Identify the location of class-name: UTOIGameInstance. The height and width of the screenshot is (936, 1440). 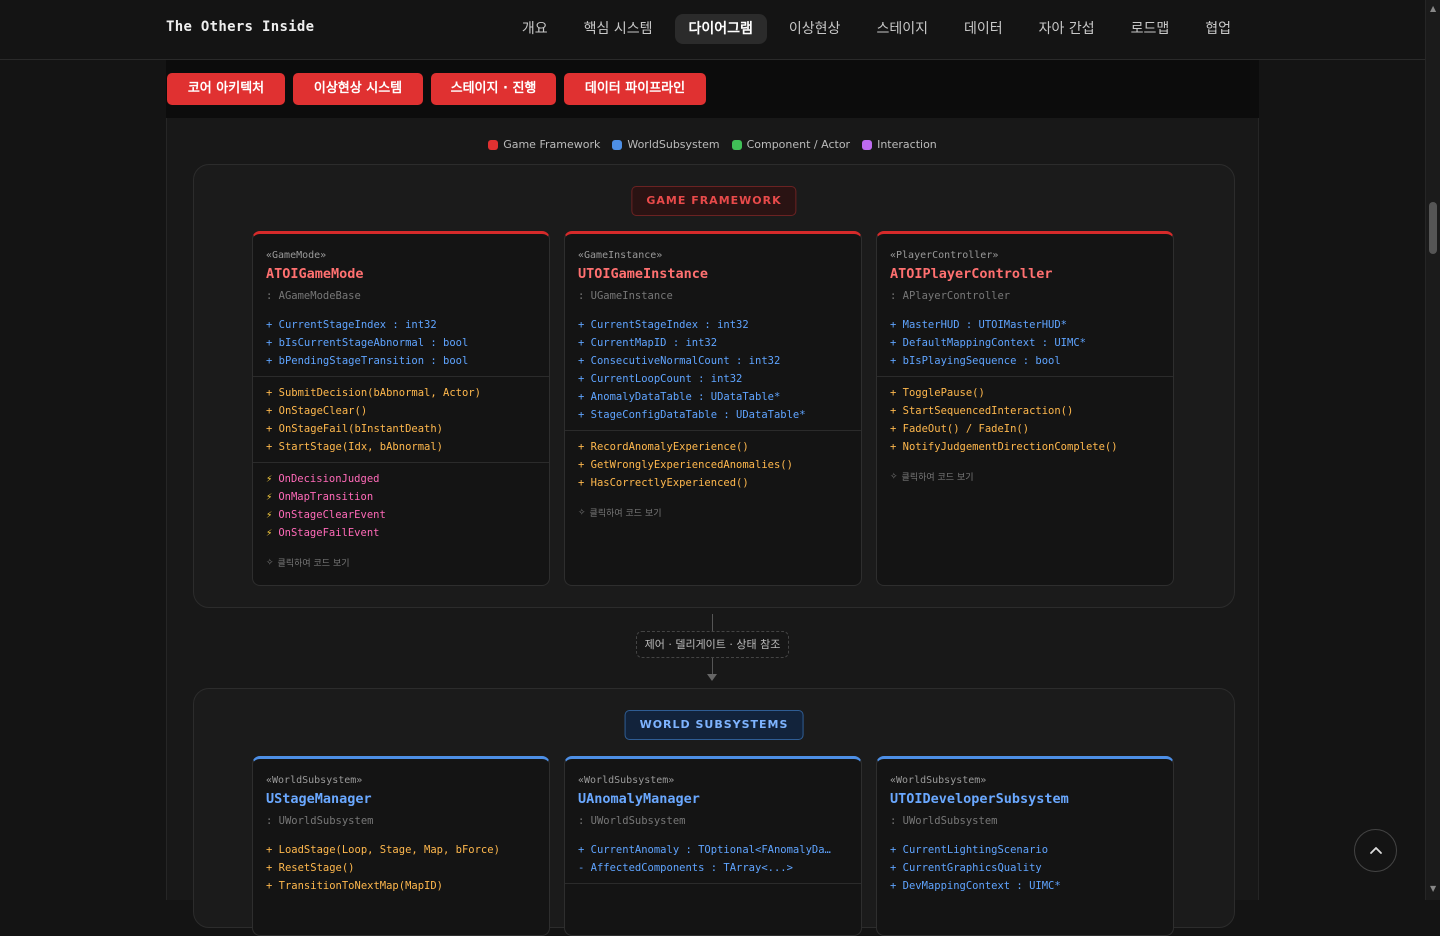
(643, 274).